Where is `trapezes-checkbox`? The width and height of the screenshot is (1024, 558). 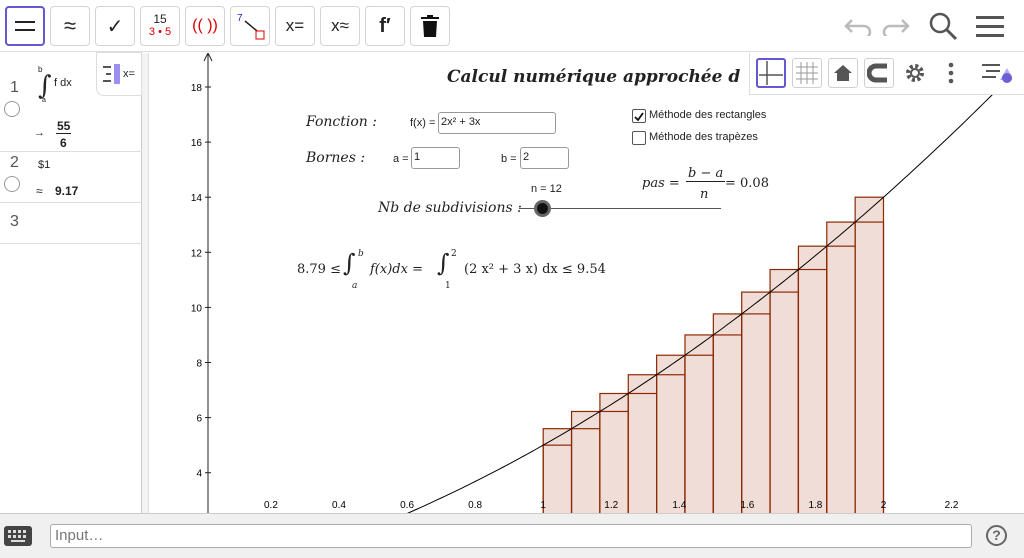
trapezes-checkbox is located at coordinates (639, 138).